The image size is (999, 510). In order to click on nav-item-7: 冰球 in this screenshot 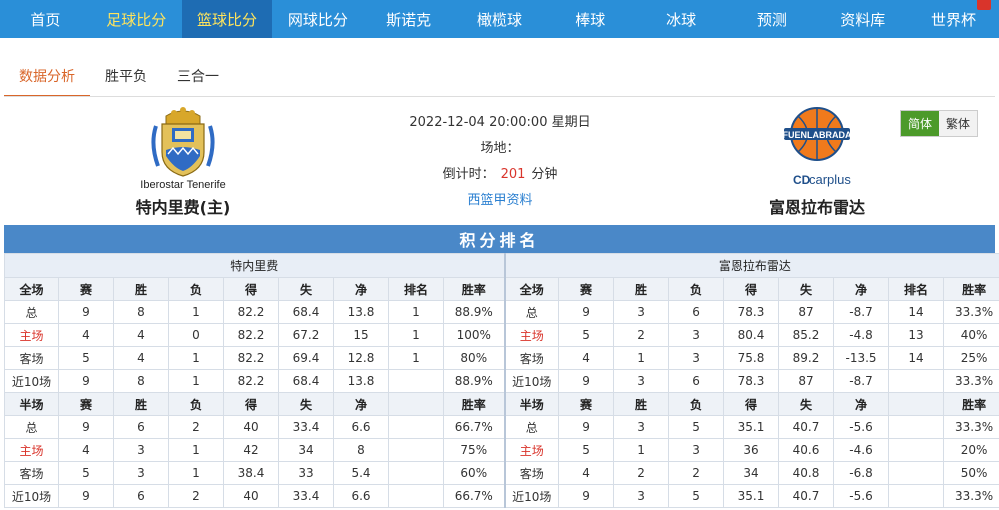, I will do `click(681, 19)`.